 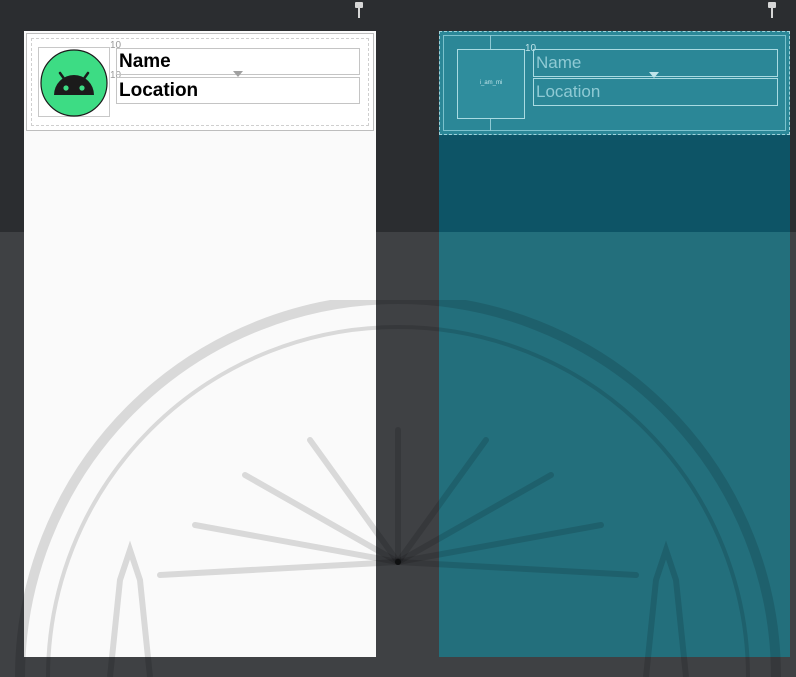 I want to click on blueprint-list-item-row: i_am_mi 10 Name Location, so click(x=614, y=83).